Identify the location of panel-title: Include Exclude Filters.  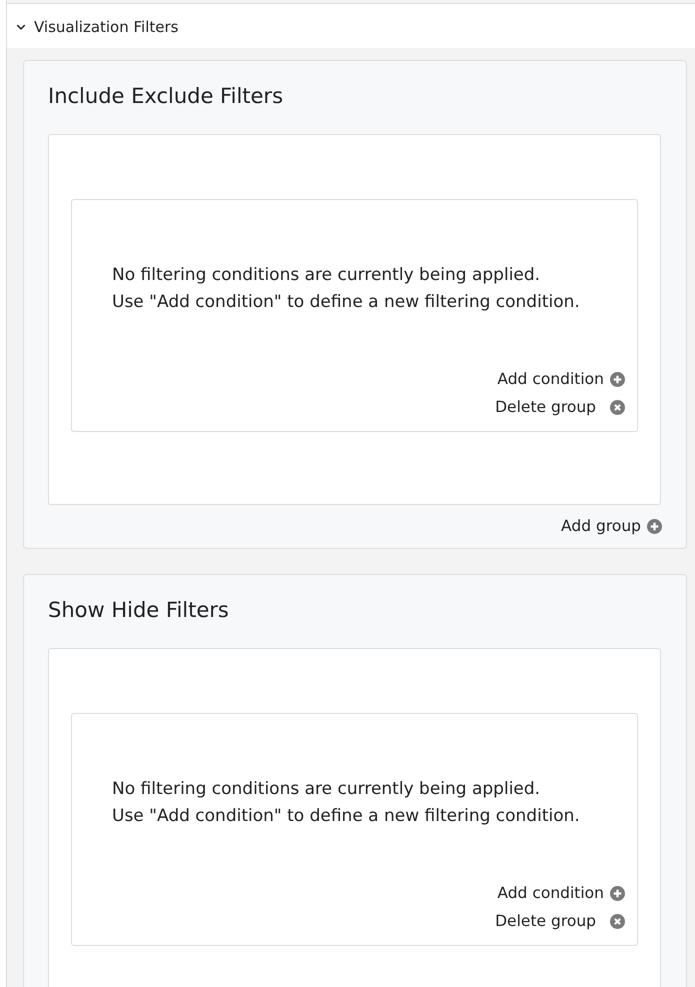
(166, 96).